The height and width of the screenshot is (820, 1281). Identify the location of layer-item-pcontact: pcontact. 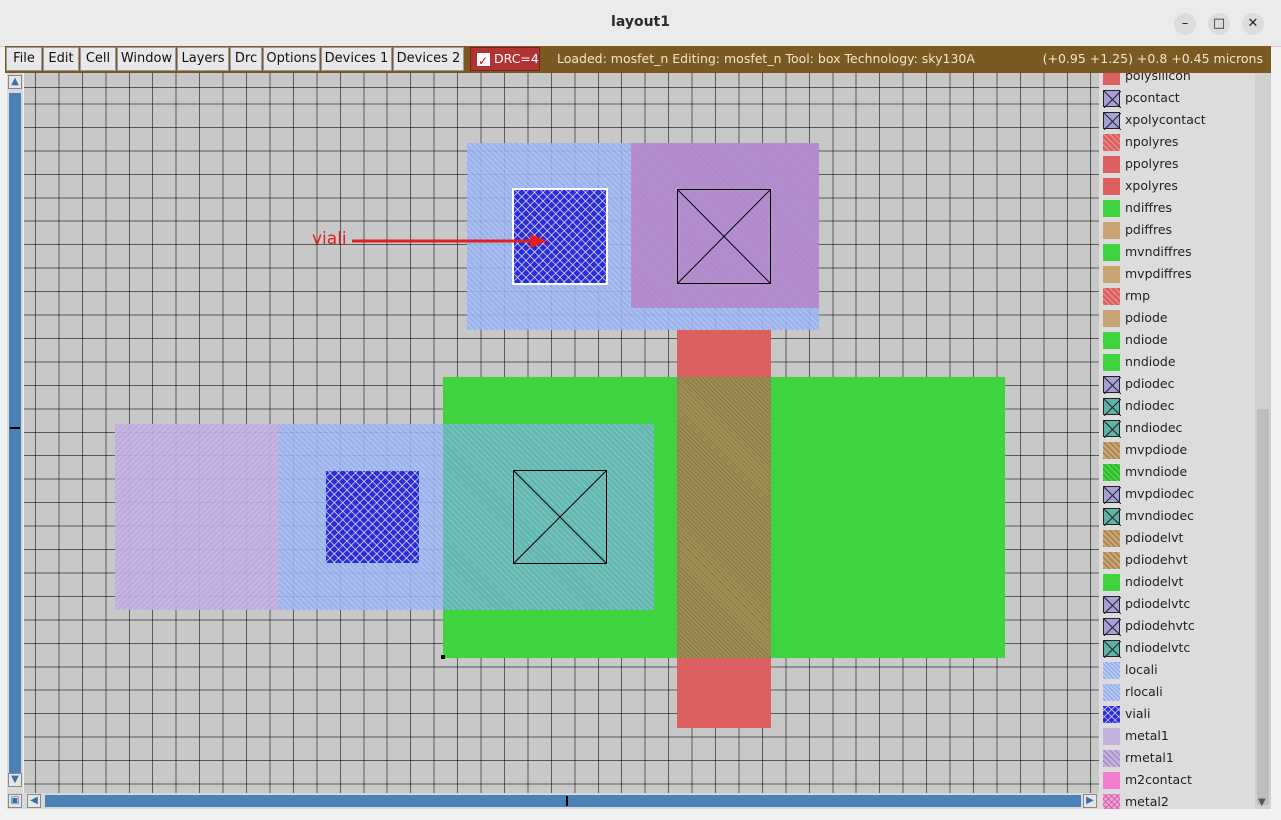
(1178, 99).